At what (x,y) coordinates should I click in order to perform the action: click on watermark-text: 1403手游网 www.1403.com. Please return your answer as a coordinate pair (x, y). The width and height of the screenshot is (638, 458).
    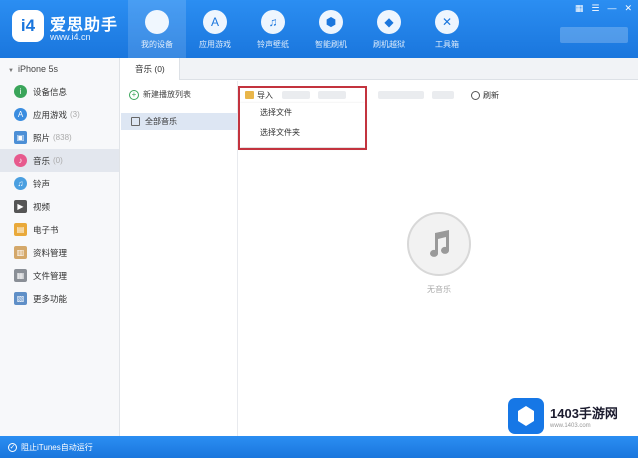
    Looking at the image, I should click on (584, 416).